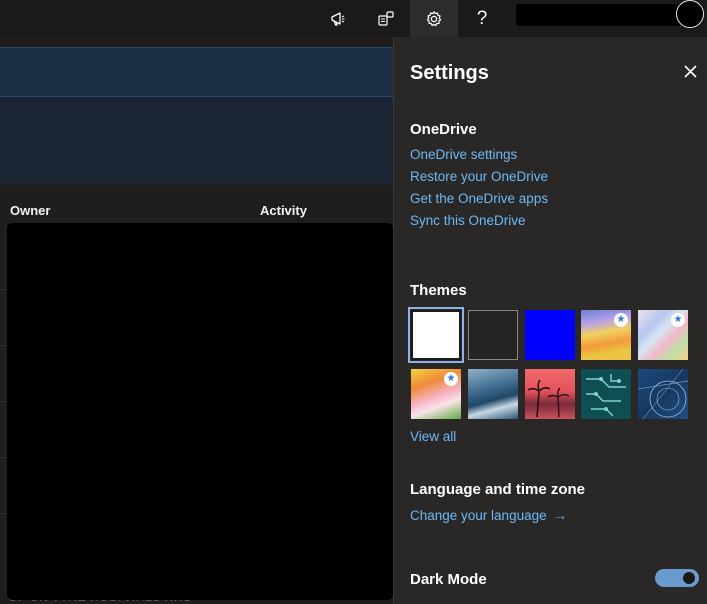 The height and width of the screenshot is (604, 707). I want to click on theme-anime-art: ★, so click(436, 394).